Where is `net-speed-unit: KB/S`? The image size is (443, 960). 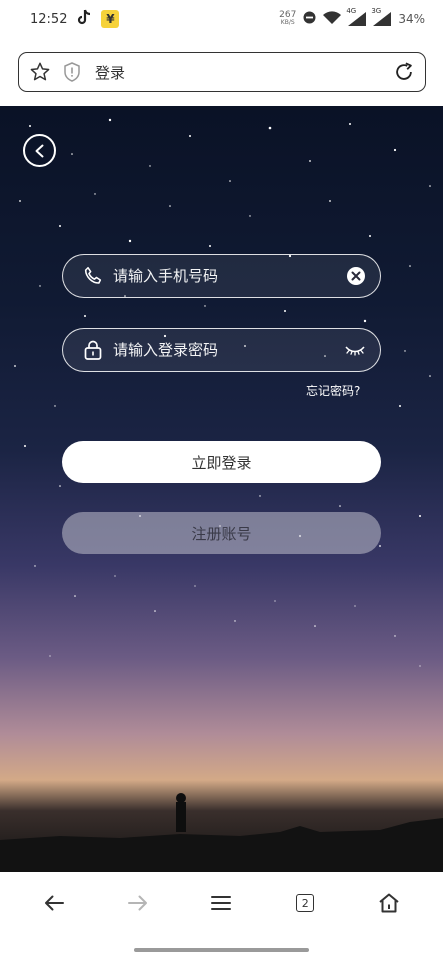 net-speed-unit: KB/S is located at coordinates (287, 22).